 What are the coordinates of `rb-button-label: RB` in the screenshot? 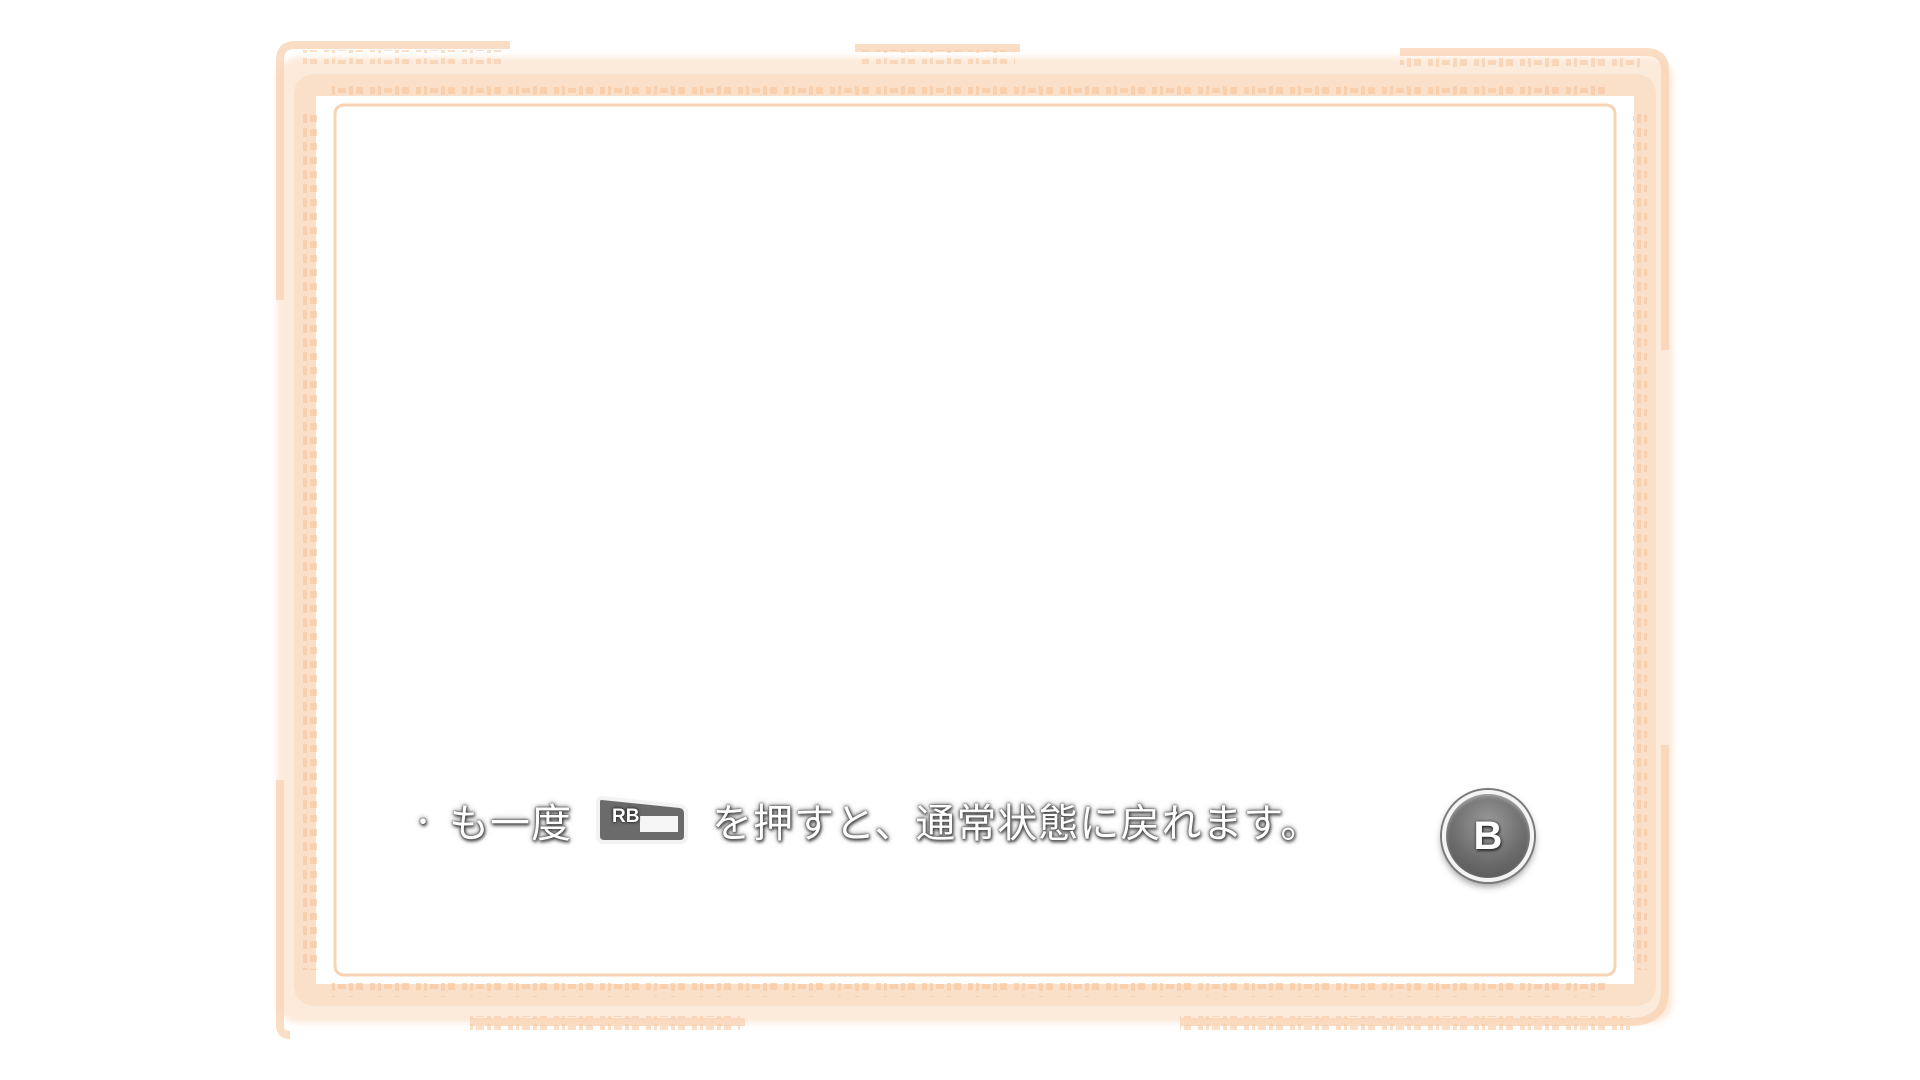 It's located at (626, 816).